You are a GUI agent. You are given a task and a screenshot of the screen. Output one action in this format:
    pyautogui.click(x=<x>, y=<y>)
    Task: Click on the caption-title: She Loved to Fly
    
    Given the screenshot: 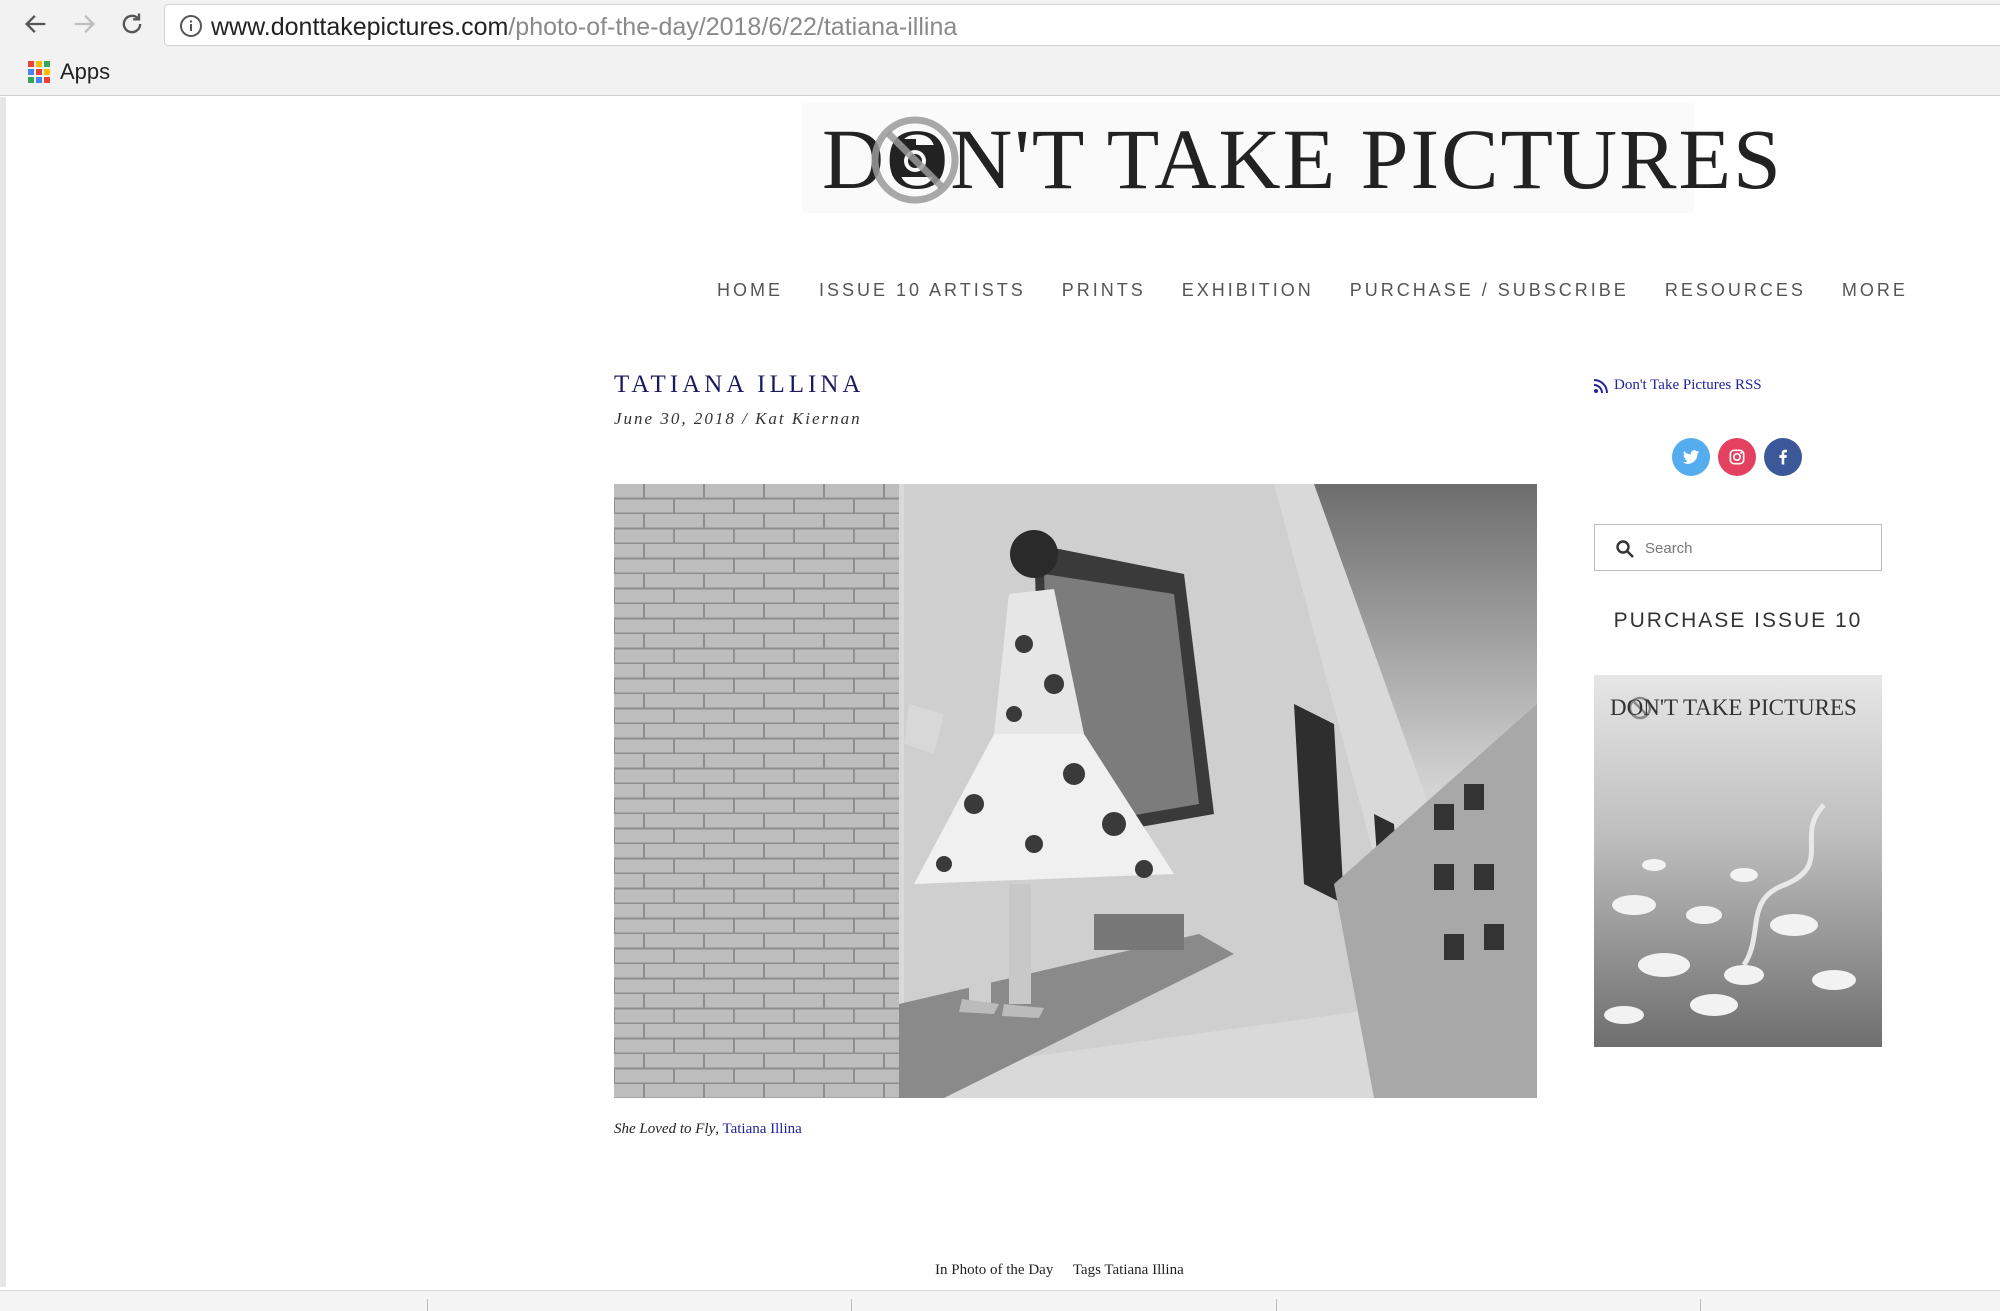 What is the action you would take?
    pyautogui.click(x=665, y=1129)
    